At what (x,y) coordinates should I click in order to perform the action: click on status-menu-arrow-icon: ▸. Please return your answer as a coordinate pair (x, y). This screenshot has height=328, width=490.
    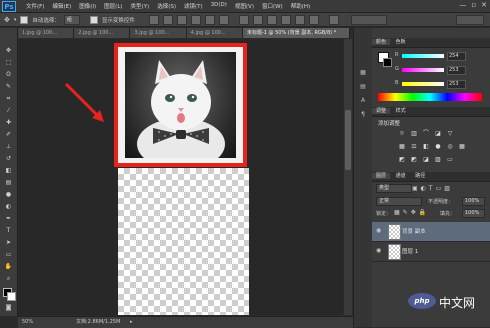
    Looking at the image, I should click on (131, 322).